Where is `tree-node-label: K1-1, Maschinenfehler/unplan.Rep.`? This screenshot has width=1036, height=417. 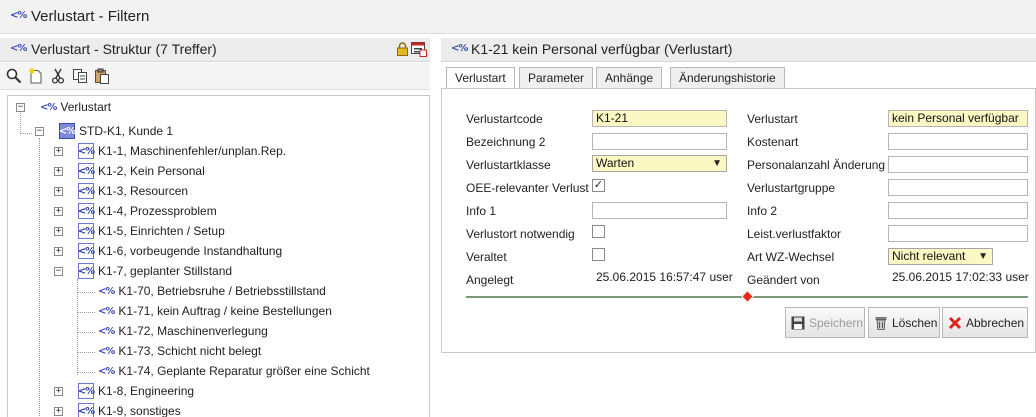 tree-node-label: K1-1, Maschinenfehler/unplan.Rep. is located at coordinates (192, 151).